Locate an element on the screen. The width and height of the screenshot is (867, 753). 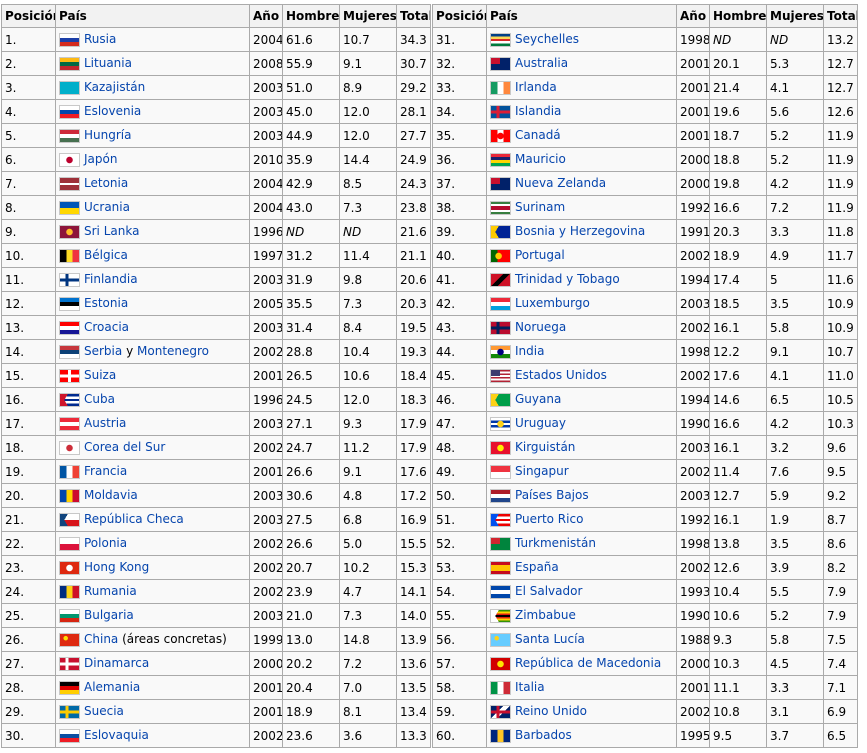
country-link: Cuba is located at coordinates (99, 399).